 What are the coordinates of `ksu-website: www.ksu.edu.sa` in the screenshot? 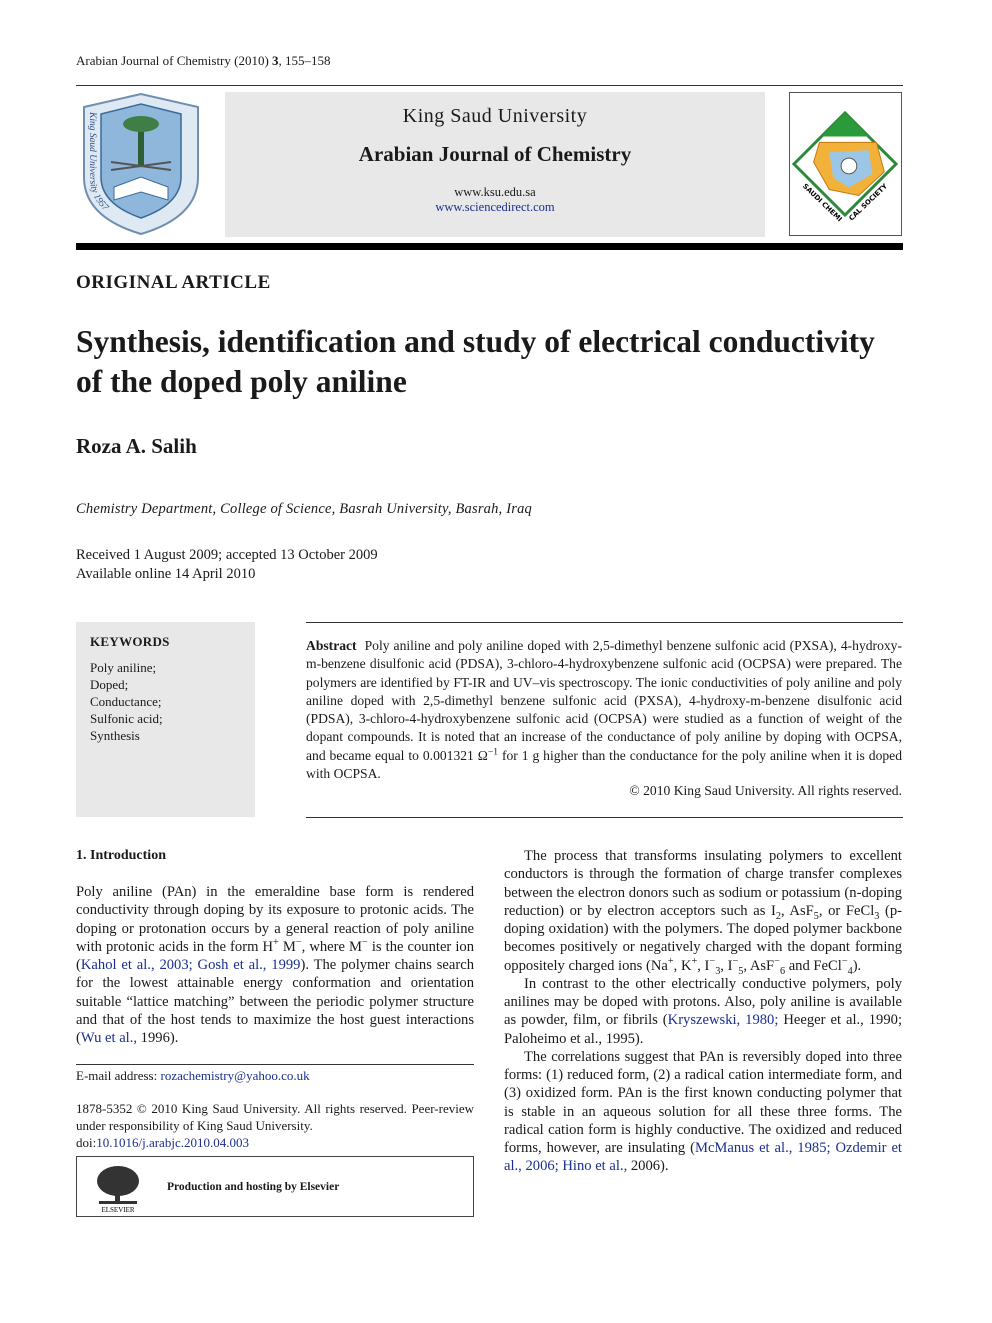 It's located at (495, 192).